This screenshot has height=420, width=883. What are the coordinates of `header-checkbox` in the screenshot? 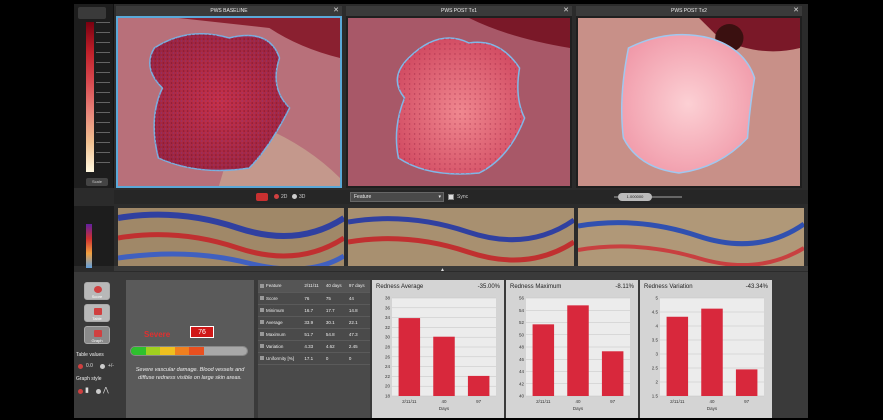 It's located at (262, 286).